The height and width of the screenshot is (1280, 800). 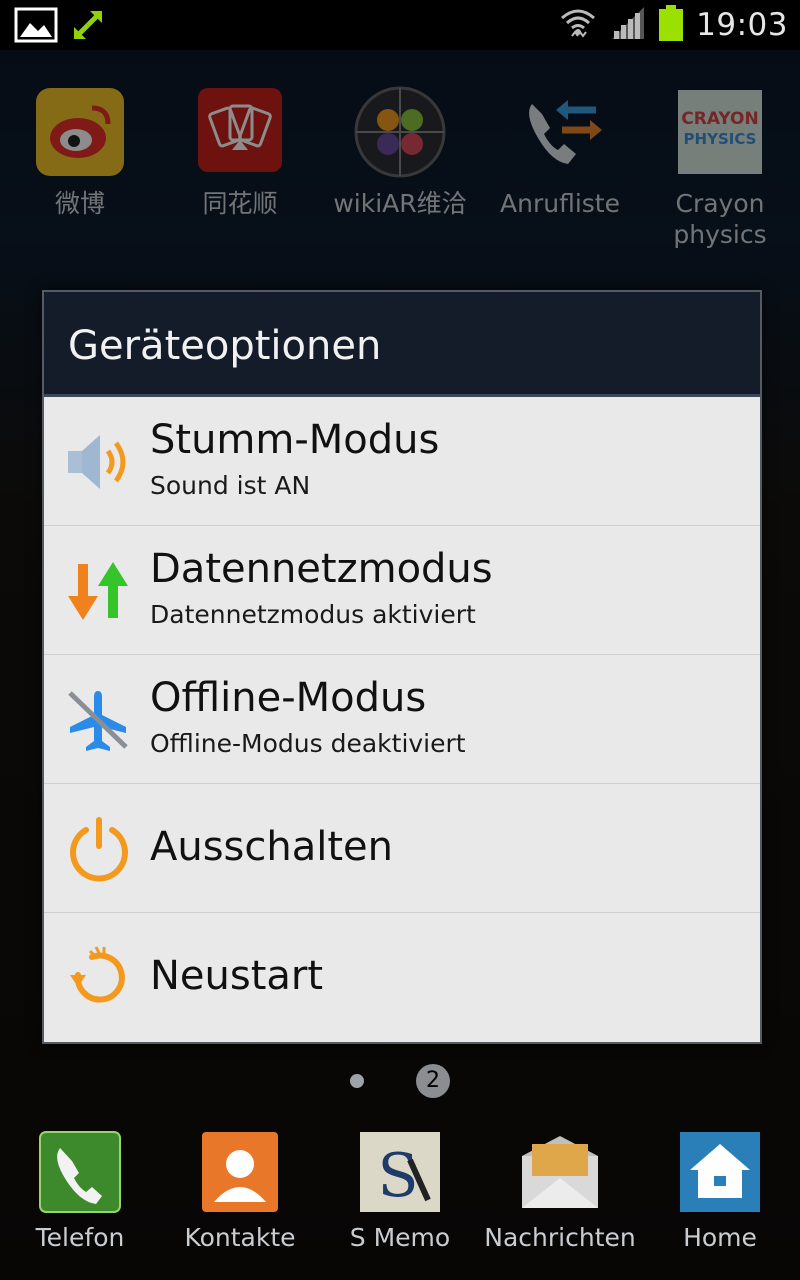 What do you see at coordinates (397, 1176) in the screenshot?
I see `svg-text: S` at bounding box center [397, 1176].